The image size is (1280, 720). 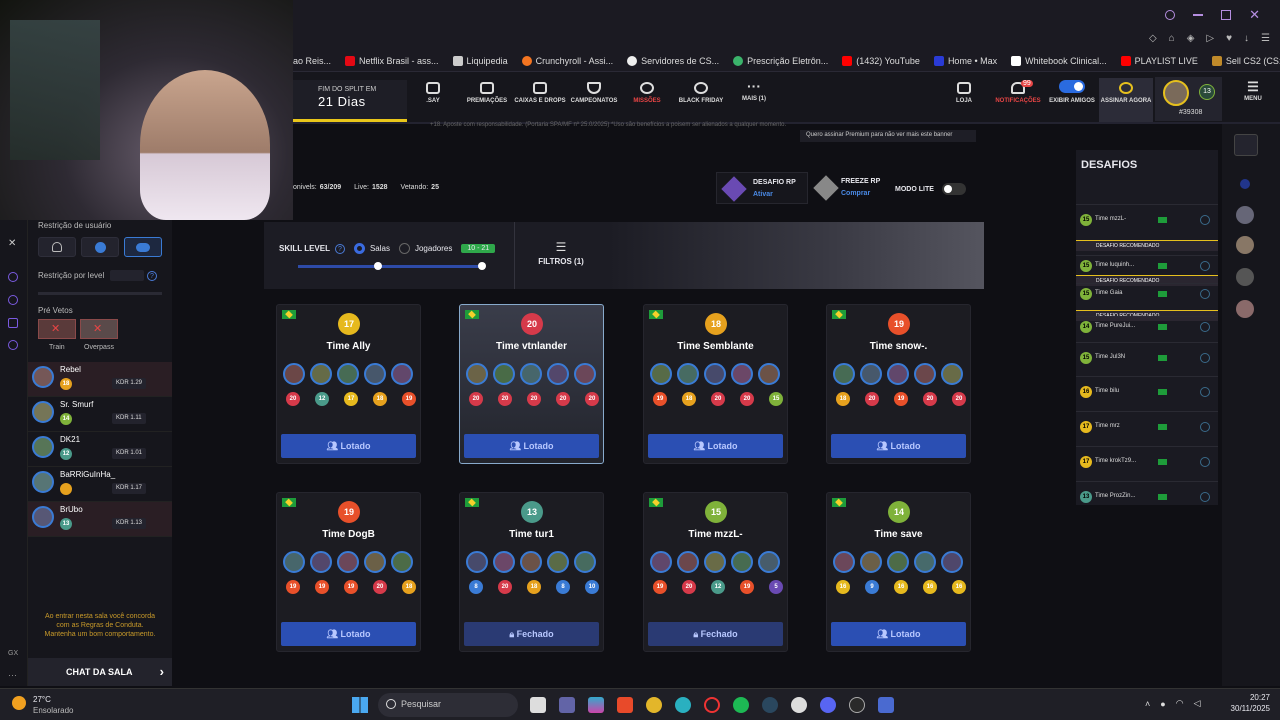 I want to click on nav-exibir-amigos: EXIBIR AMIGOS, so click(x=1072, y=91).